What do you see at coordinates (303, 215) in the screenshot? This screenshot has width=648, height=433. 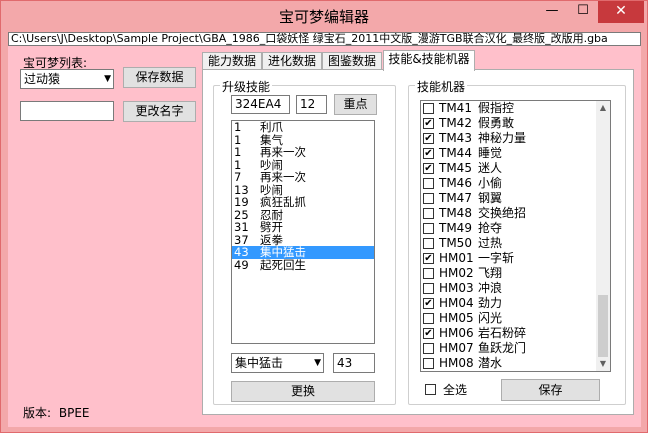 I see `list-item: 25 忍耐` at bounding box center [303, 215].